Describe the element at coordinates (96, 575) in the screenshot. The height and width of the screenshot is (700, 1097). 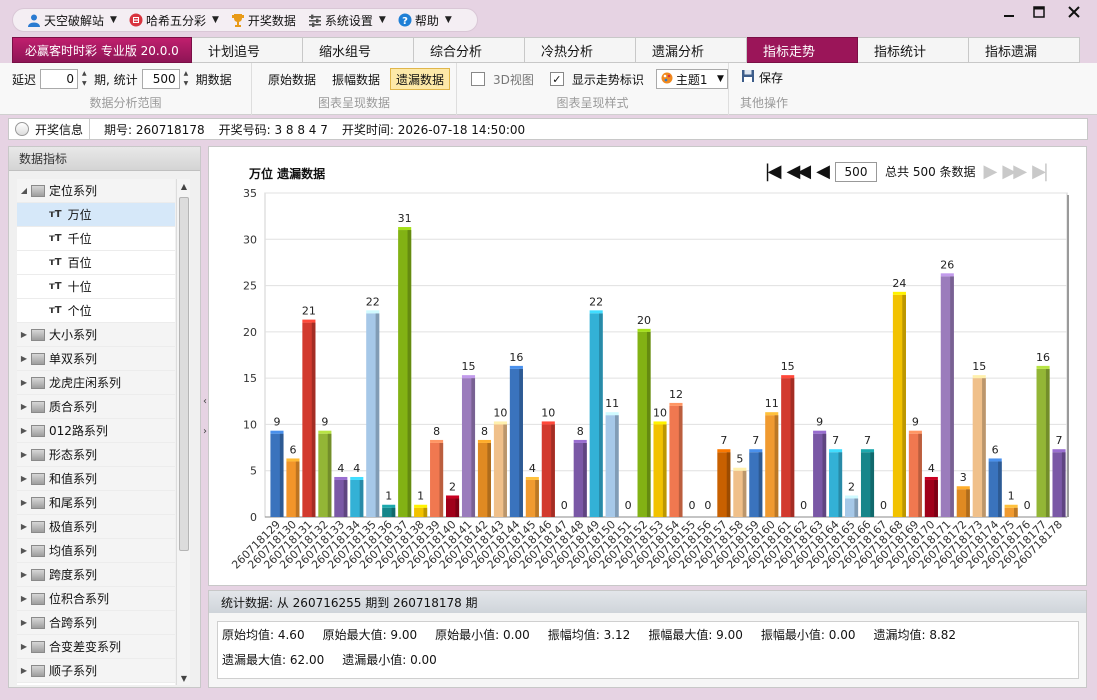
I see `tree-group: ▶ 跨度系列` at that location.